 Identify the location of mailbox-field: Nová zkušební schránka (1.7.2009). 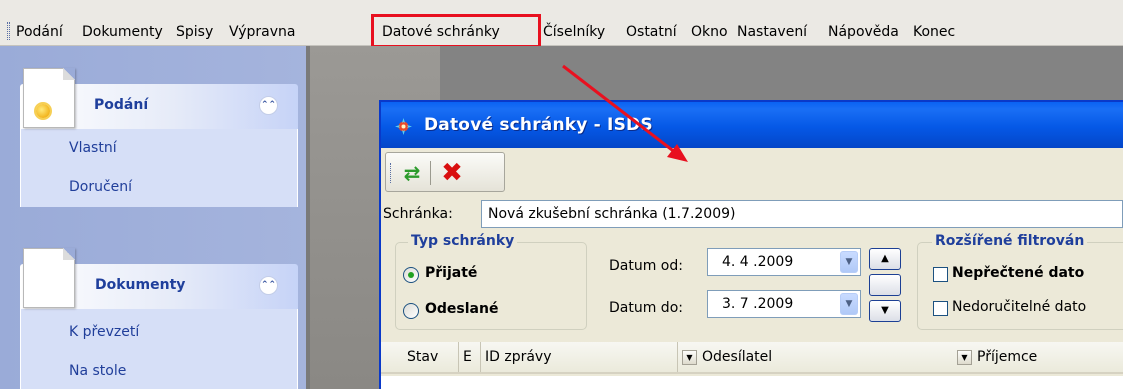
(802, 214).